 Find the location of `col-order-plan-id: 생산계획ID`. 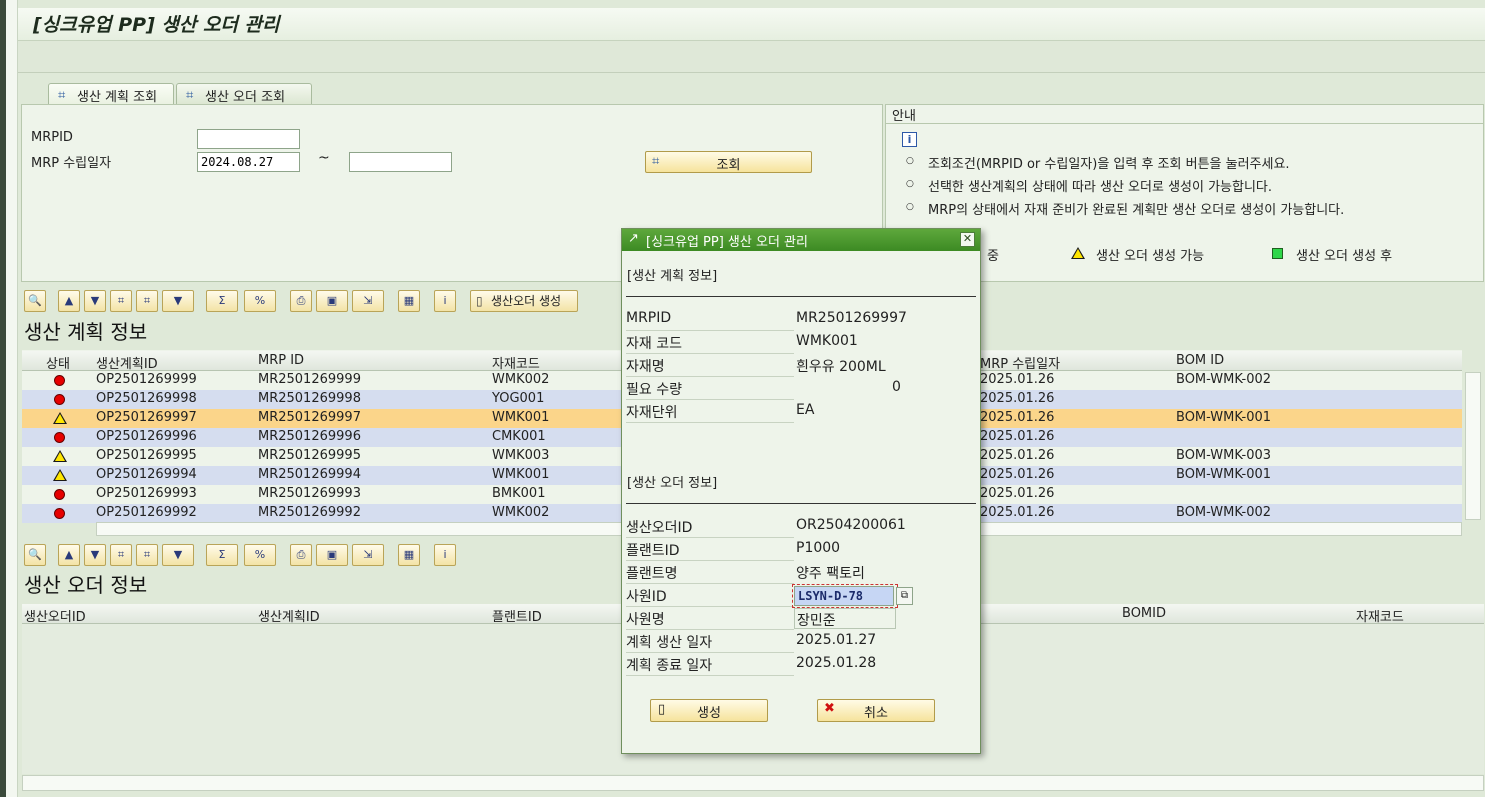

col-order-plan-id: 생산계획ID is located at coordinates (289, 615).